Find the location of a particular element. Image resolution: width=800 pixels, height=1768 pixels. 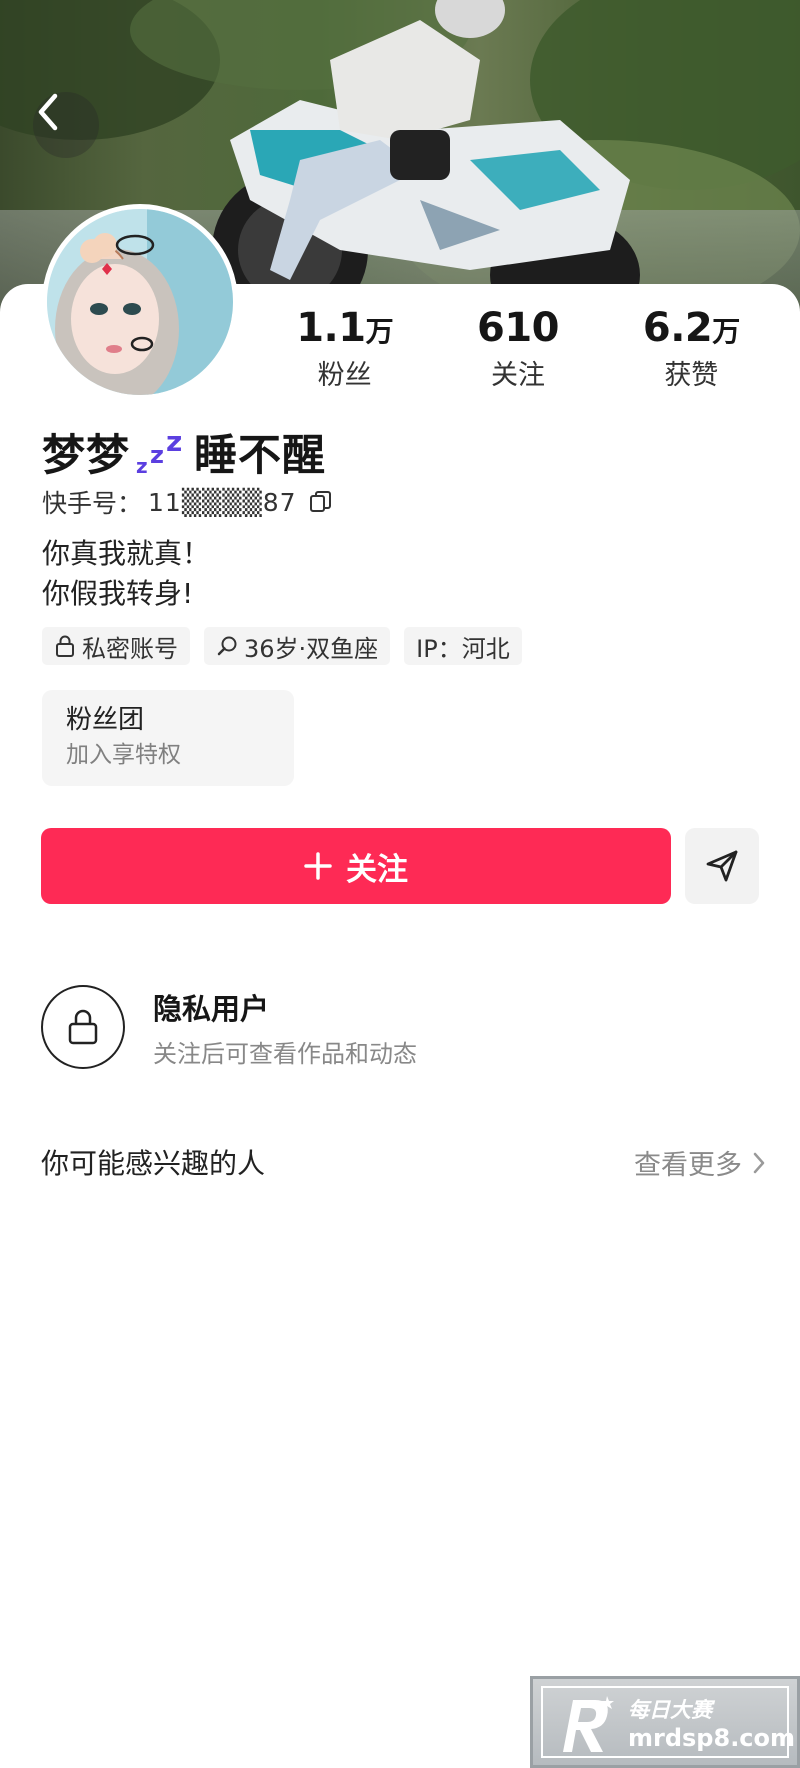

fans-group-title: 粉丝团 is located at coordinates (105, 720).